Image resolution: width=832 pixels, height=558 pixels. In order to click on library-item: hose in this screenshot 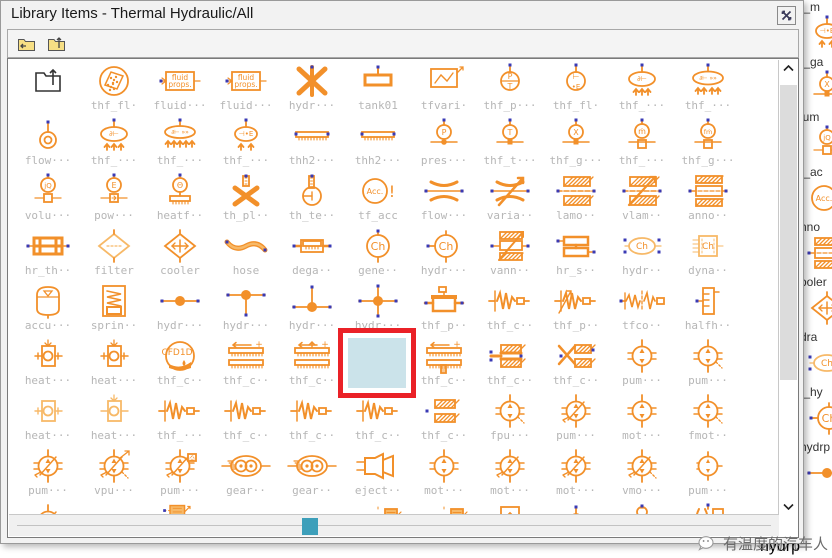, I will do `click(246, 254)`.